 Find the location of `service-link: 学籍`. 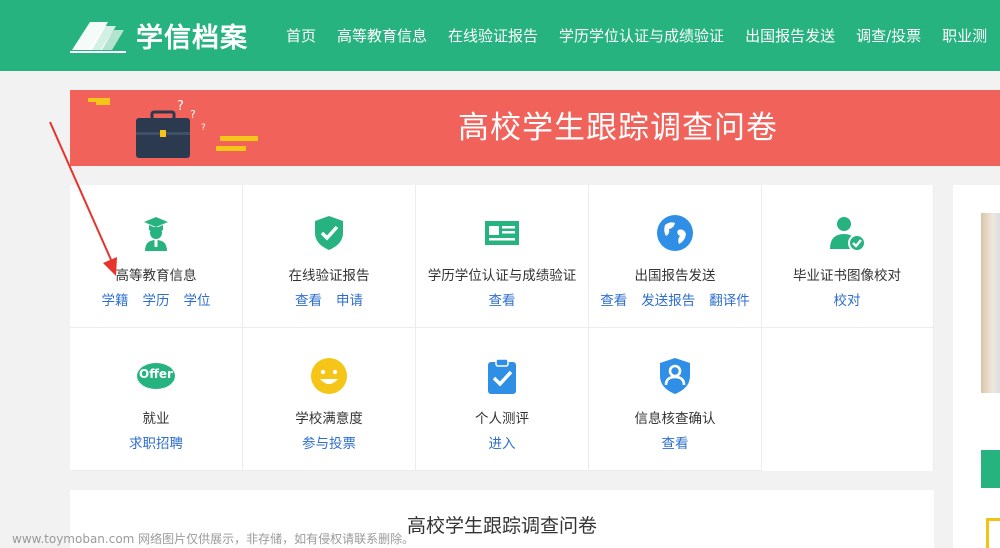

service-link: 学籍 is located at coordinates (115, 301).